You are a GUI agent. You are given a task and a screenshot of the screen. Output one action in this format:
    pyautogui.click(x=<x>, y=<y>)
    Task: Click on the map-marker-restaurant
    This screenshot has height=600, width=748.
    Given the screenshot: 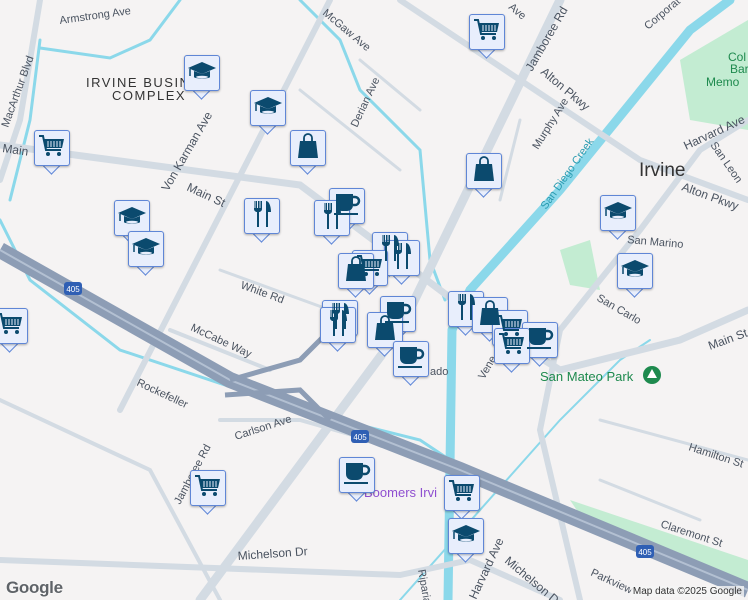 What is the action you would take?
    pyautogui.click(x=262, y=220)
    